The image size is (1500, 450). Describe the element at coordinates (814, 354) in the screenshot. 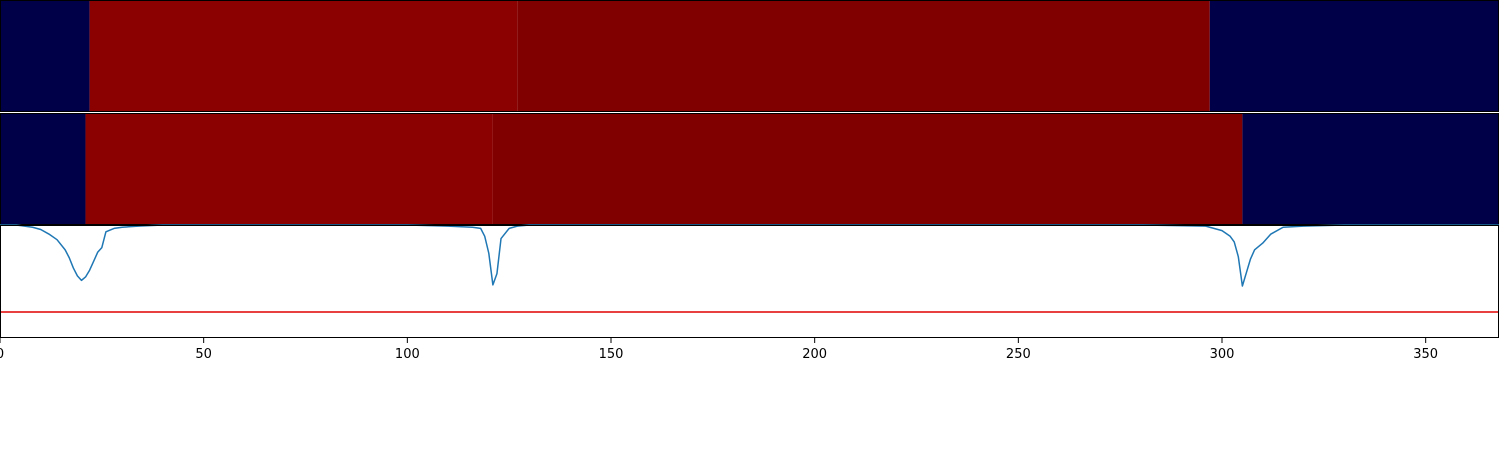

I see `x-tick-label: 200` at that location.